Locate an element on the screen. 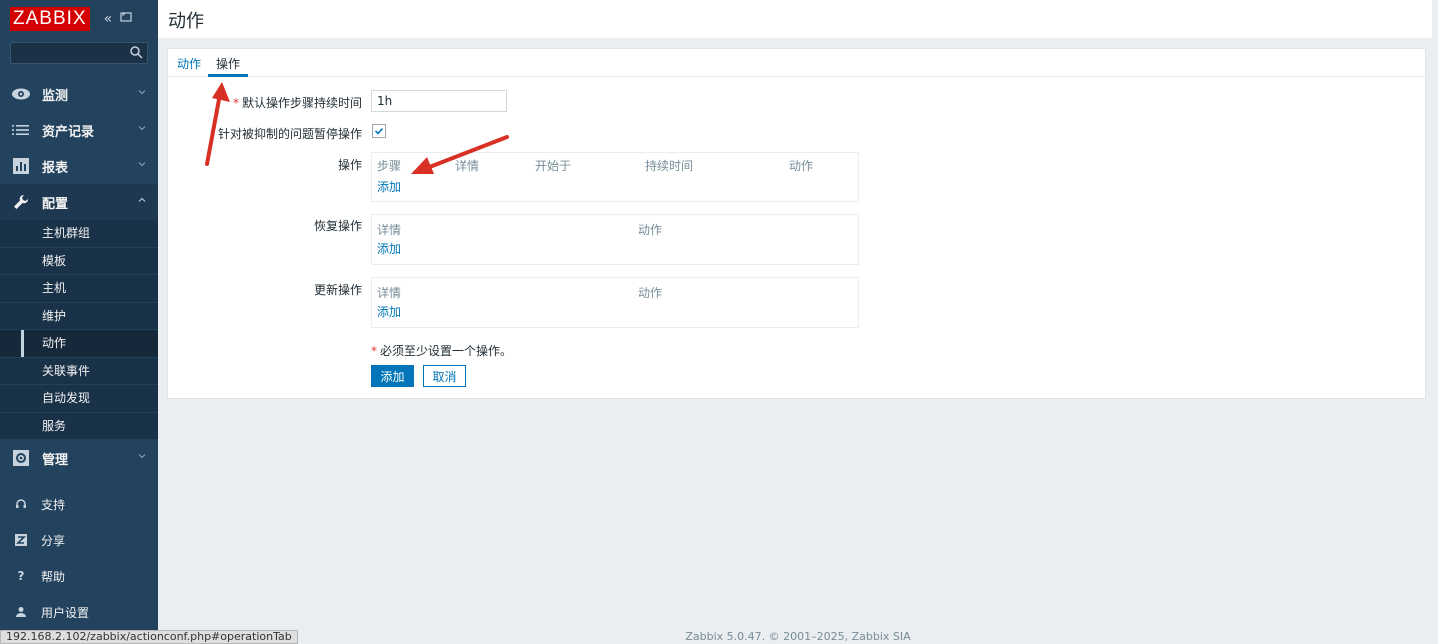  submenu-item-discovery: 自动发现 is located at coordinates (79, 399).